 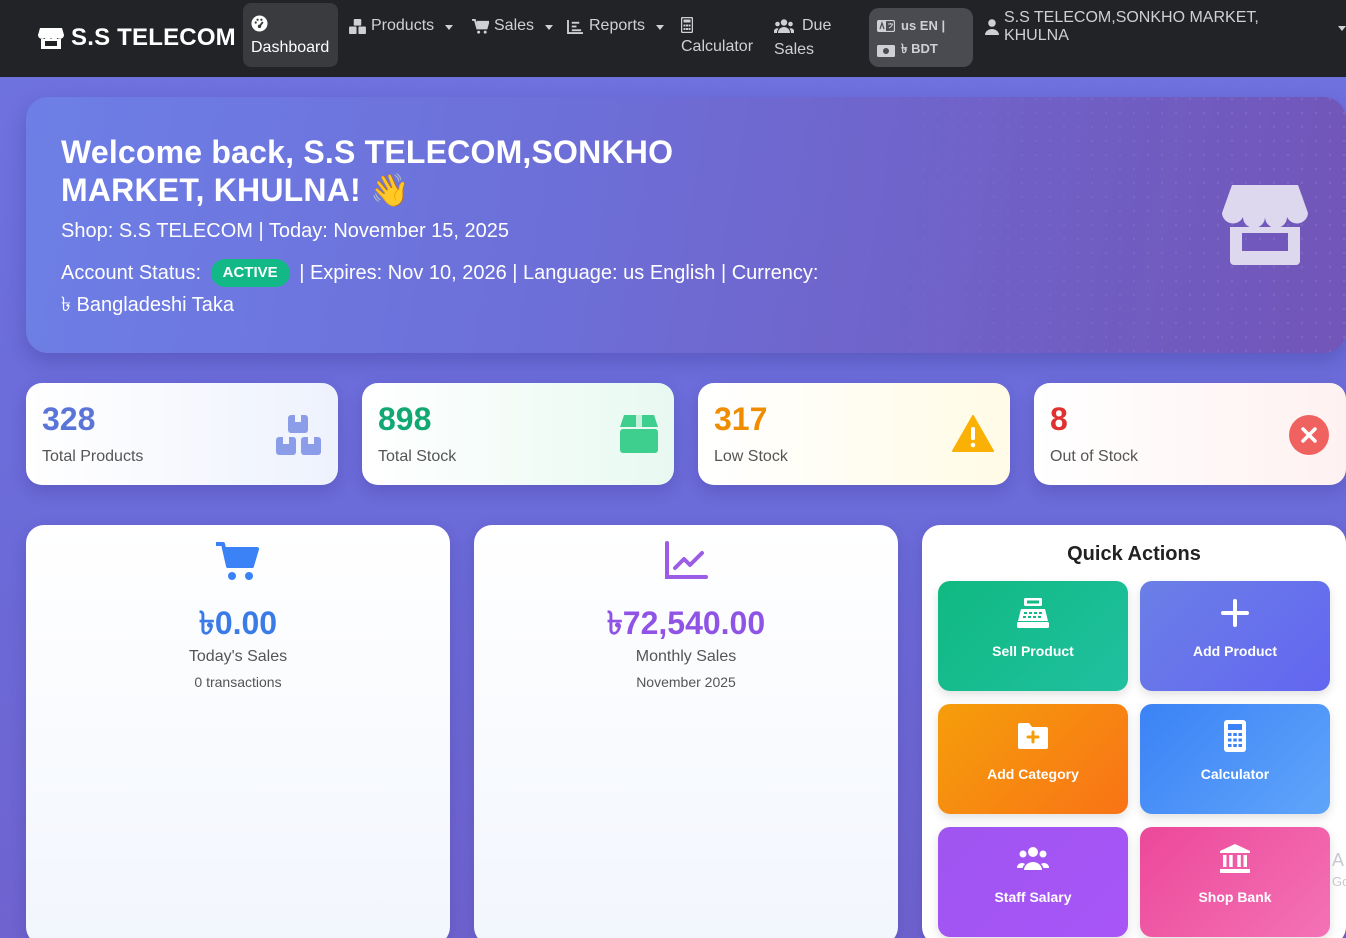 What do you see at coordinates (794, 49) in the screenshot?
I see `nav-due-label-2: Sales` at bounding box center [794, 49].